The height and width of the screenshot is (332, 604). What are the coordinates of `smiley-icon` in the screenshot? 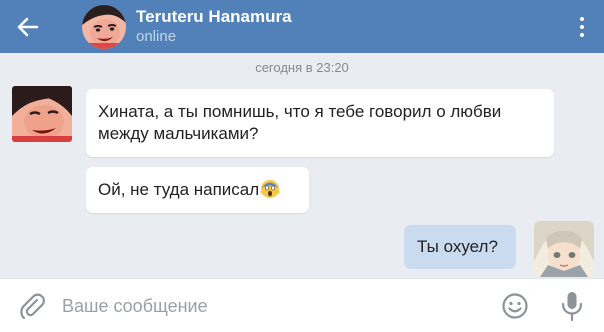 It's located at (515, 306).